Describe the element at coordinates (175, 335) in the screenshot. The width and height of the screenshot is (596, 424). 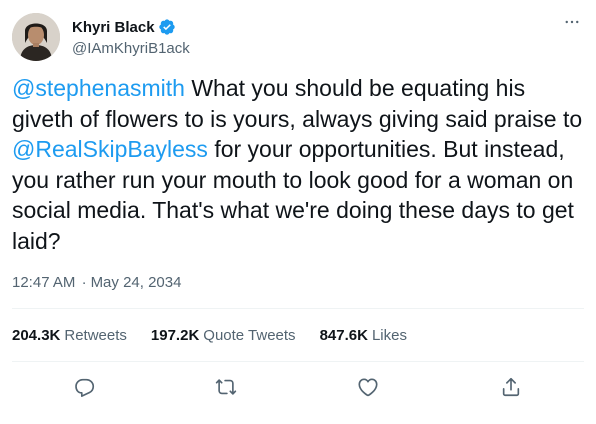
I see `quote-tweets-count: 197.2K` at that location.